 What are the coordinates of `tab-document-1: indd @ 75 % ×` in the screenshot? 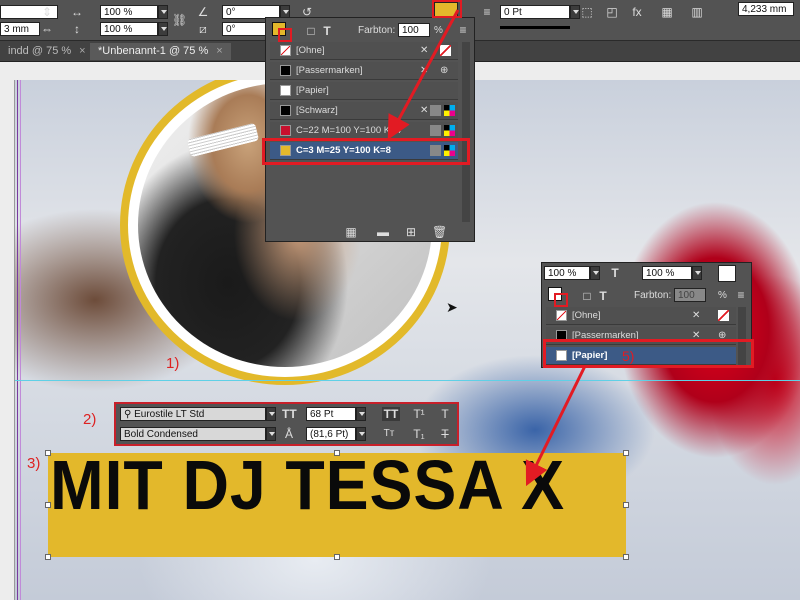 It's located at (47, 51).